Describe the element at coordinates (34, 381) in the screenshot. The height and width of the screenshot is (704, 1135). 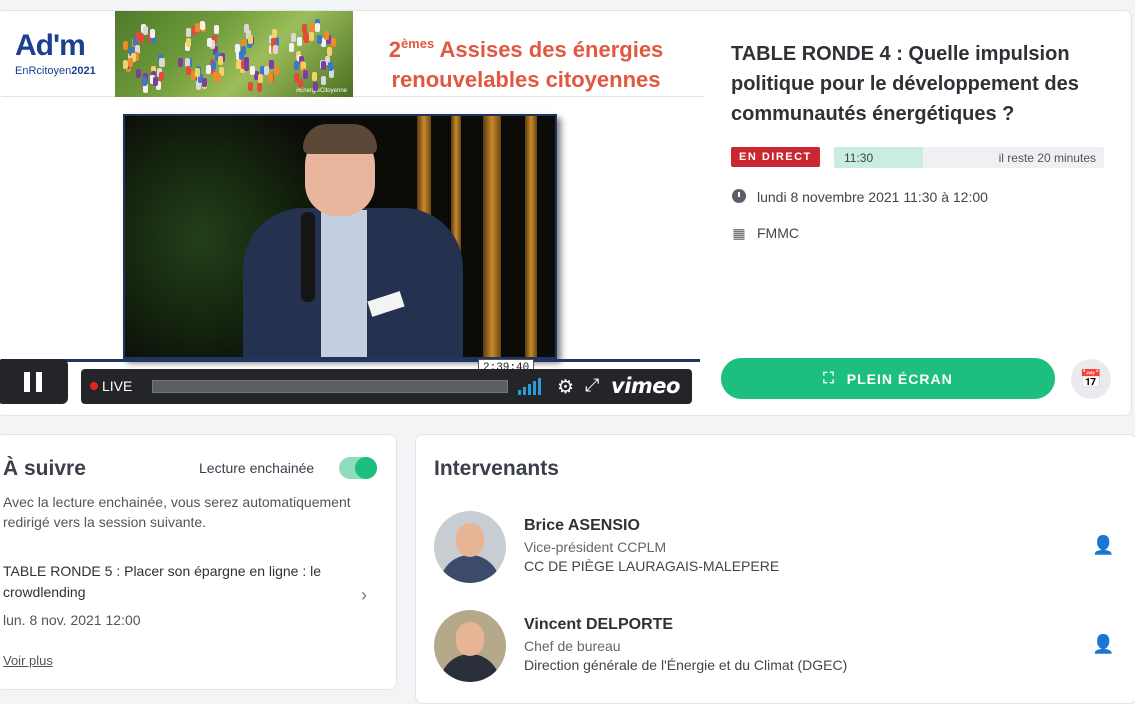
I see `pause-button` at that location.